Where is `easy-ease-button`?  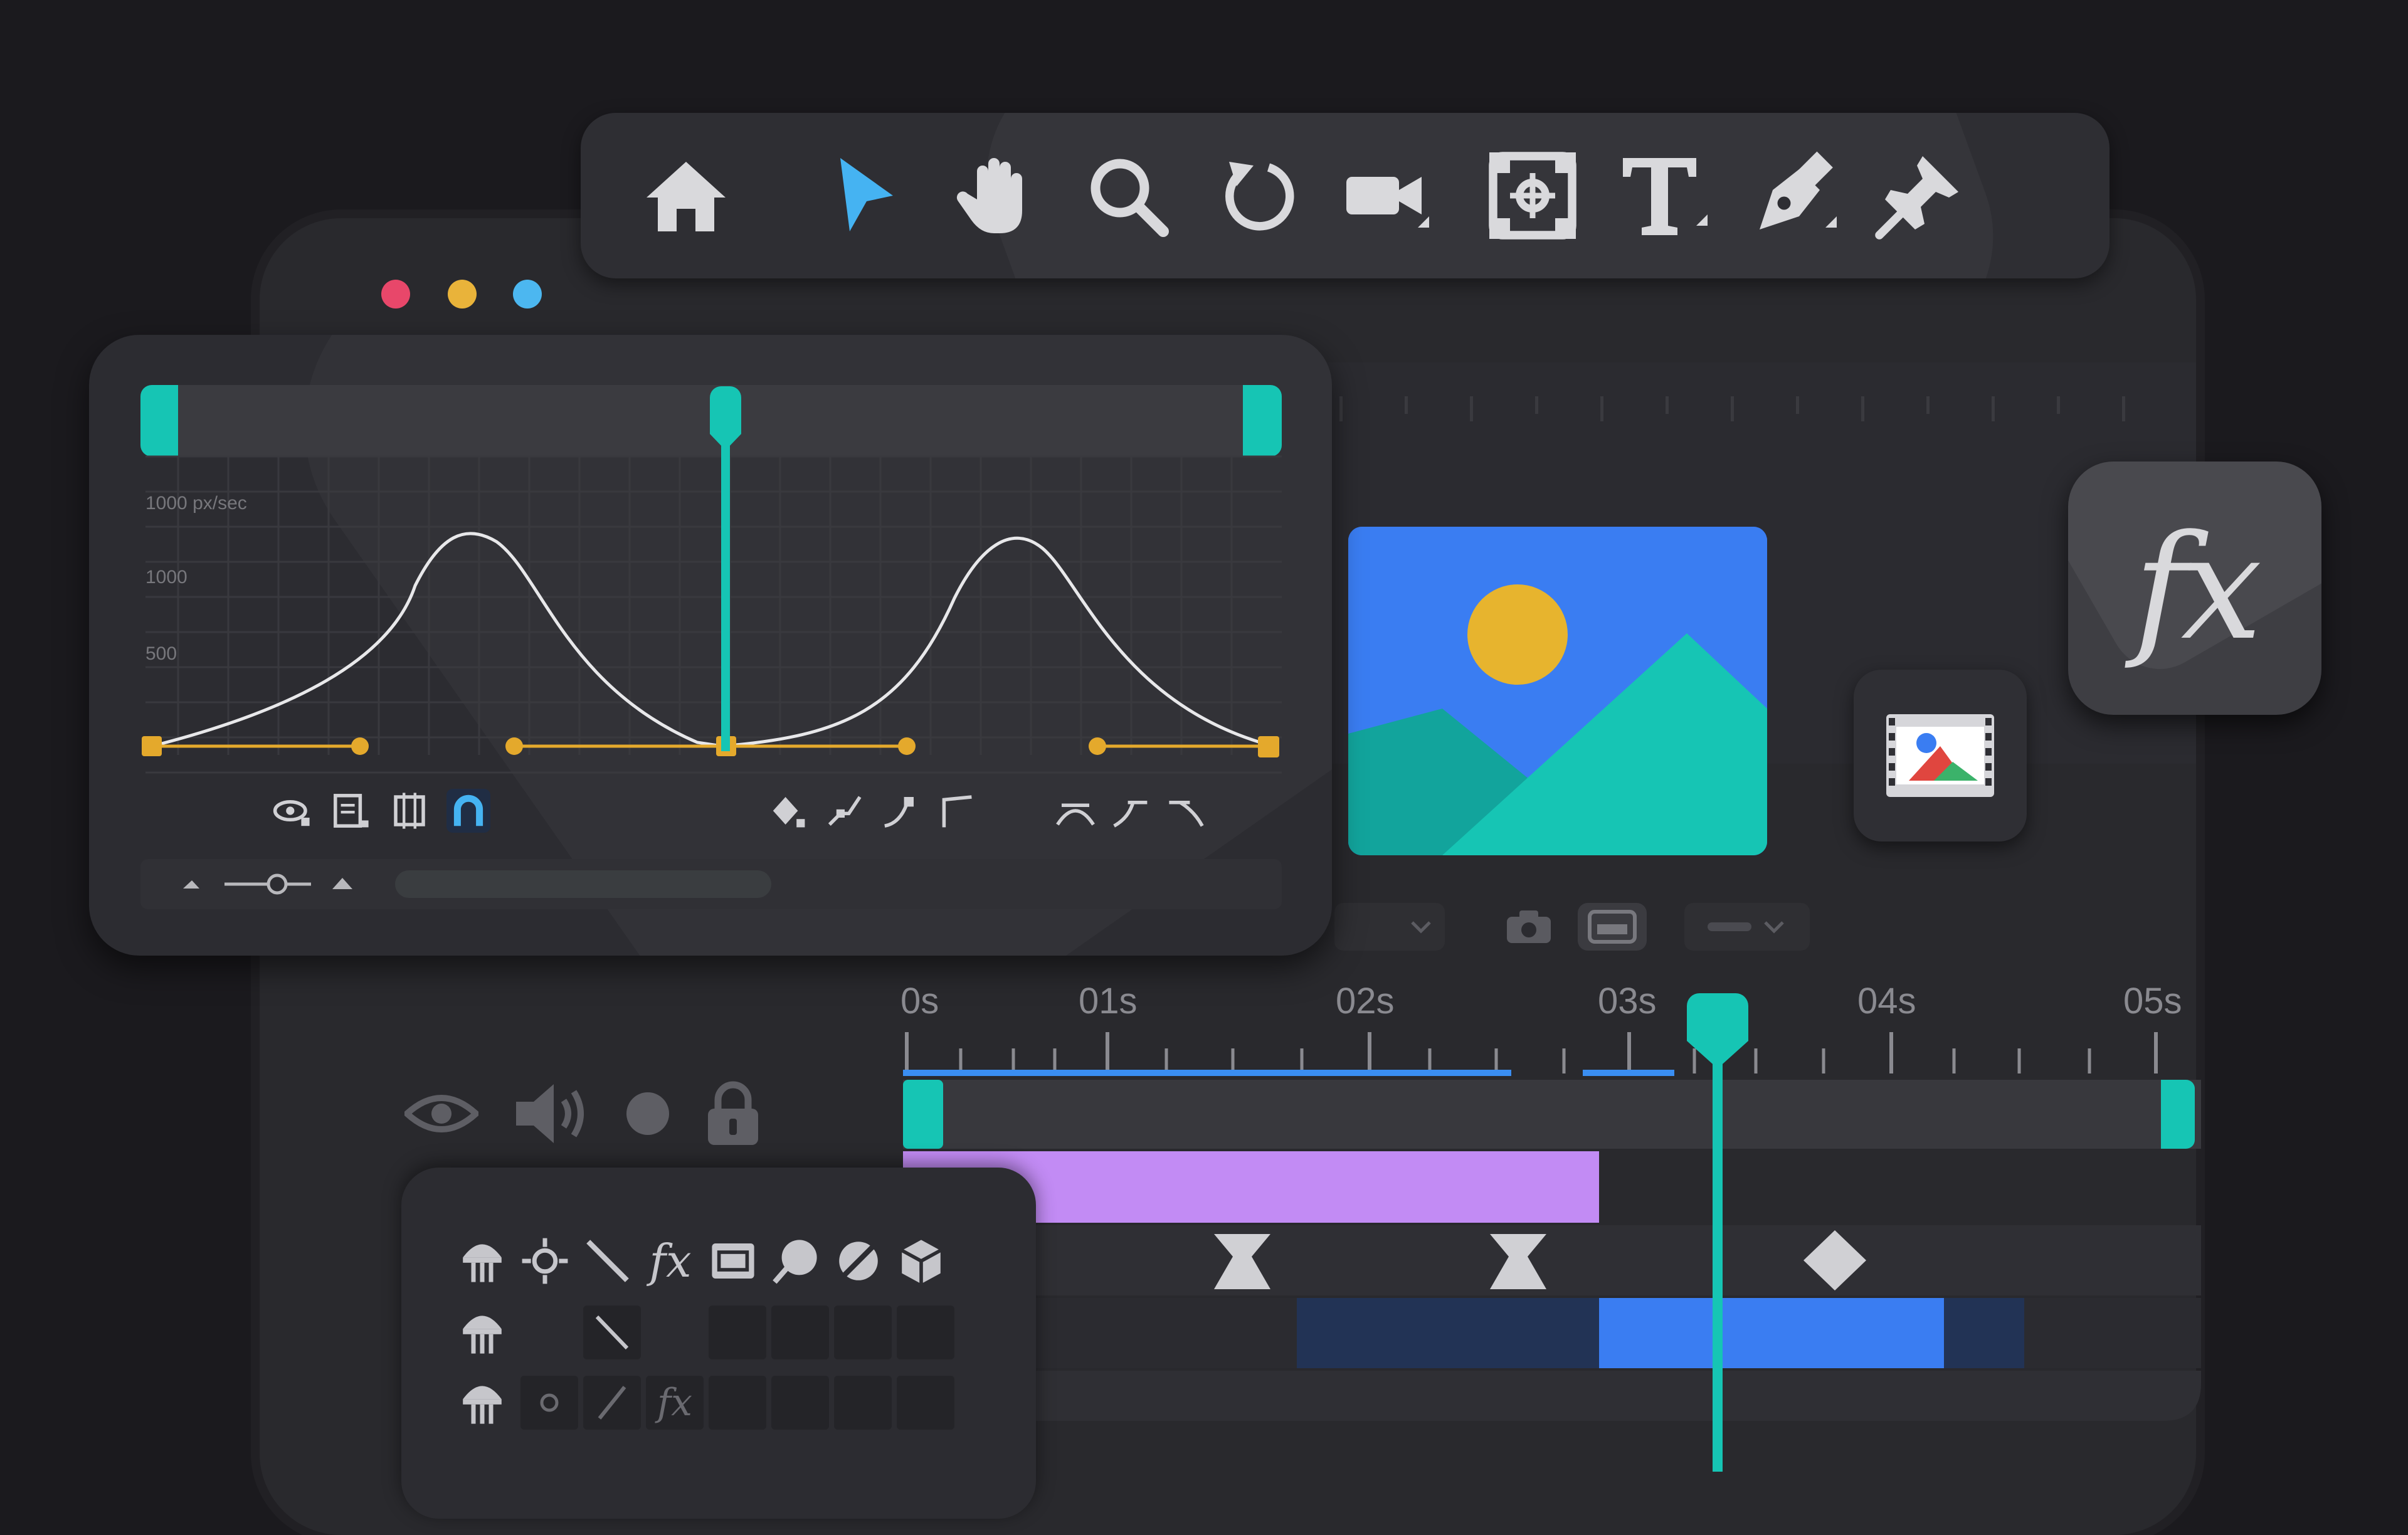 easy-ease-button is located at coordinates (1075, 811).